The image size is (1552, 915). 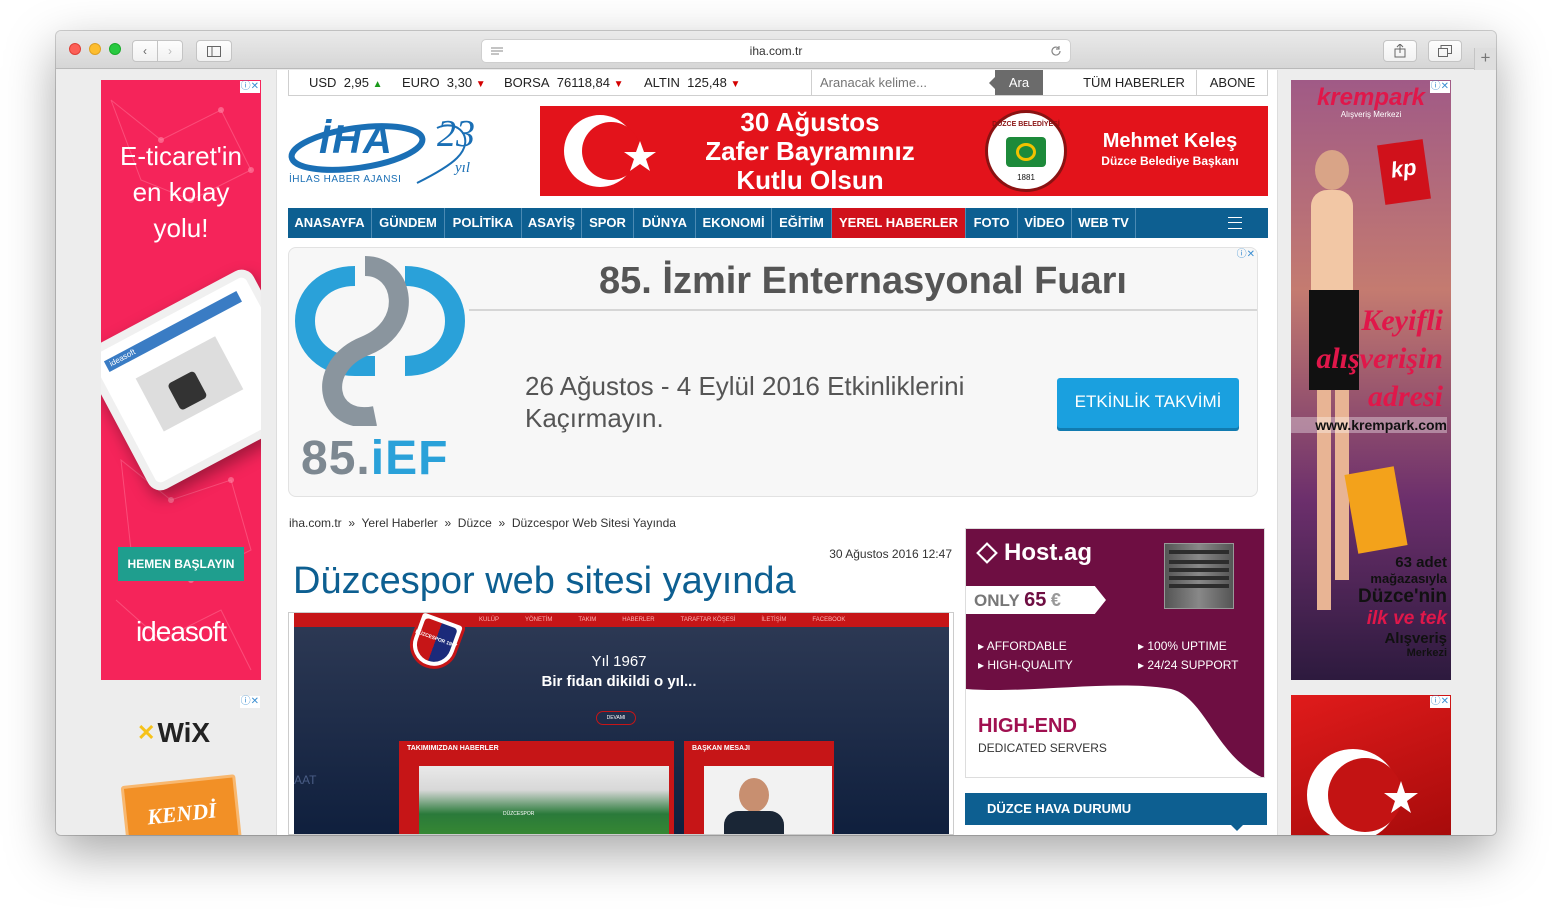 What do you see at coordinates (899, 223) in the screenshot?
I see `nav-yerel-haberler: YEREL HABERLER` at bounding box center [899, 223].